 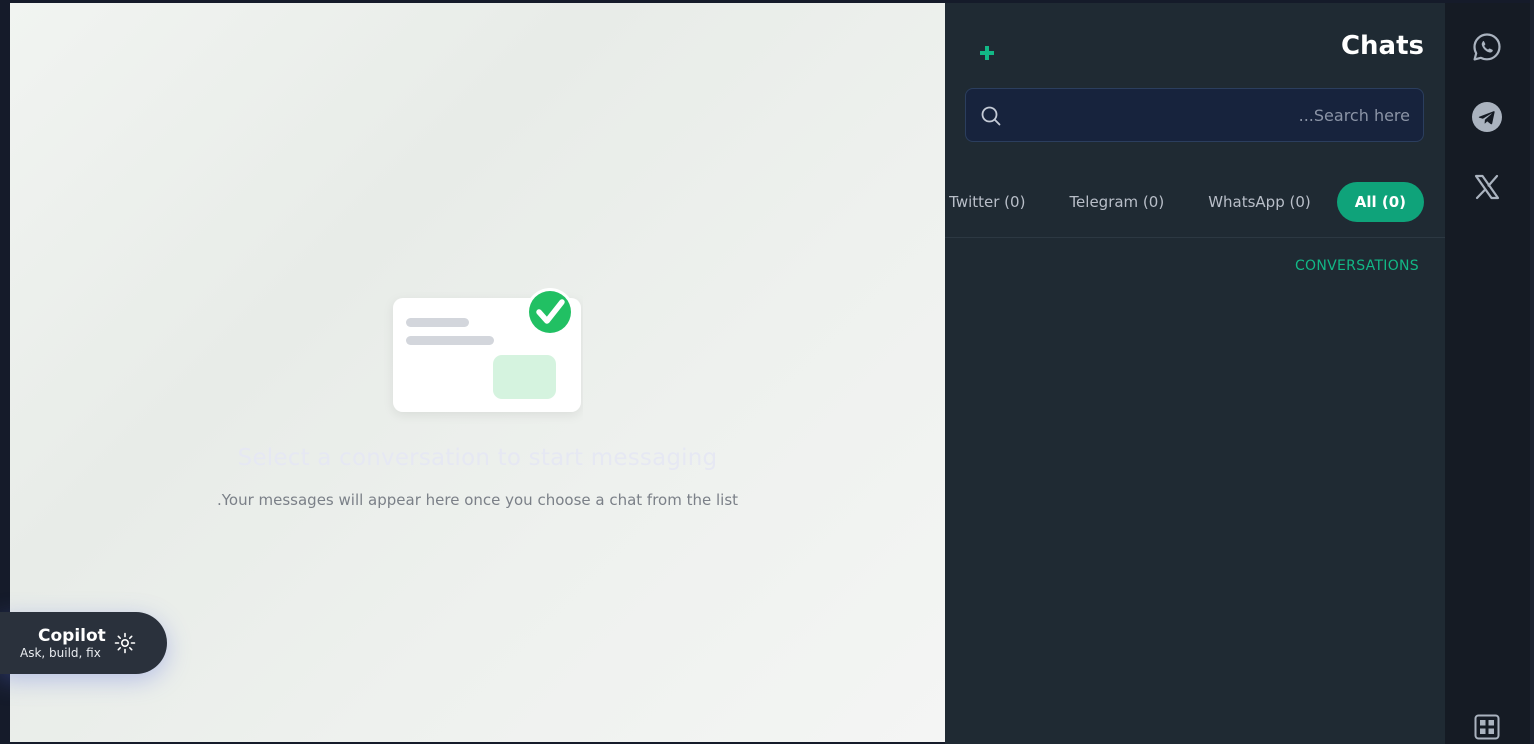 I want to click on rail-item-whatsapp, so click(x=1487, y=47).